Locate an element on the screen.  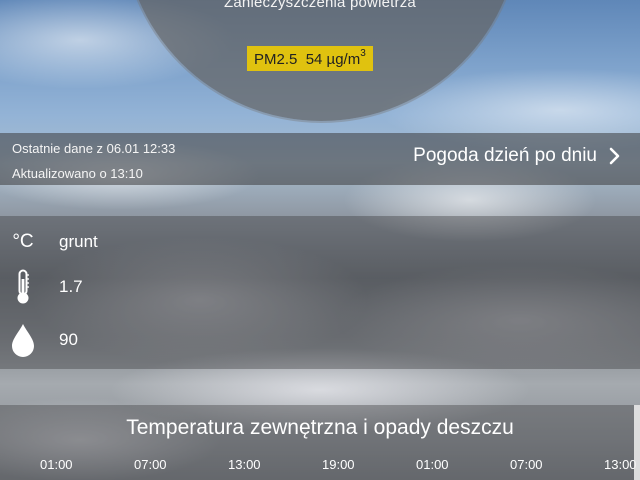
daily-forecast-link: Pogoda dzień po dniu is located at coordinates (518, 156).